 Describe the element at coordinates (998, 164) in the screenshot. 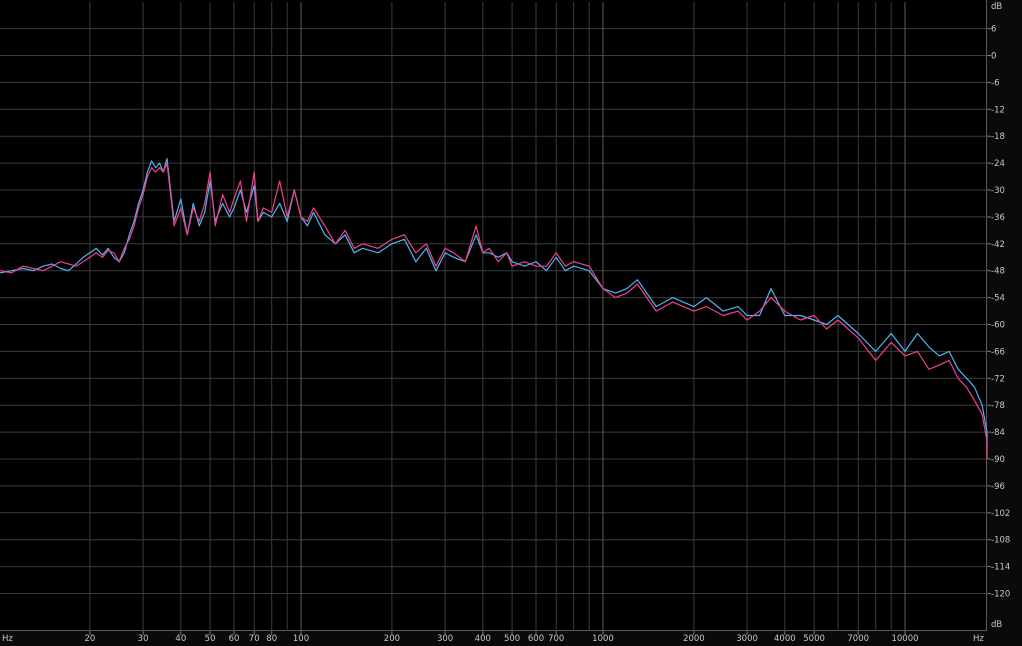

I see `db-tick-label: -24` at that location.